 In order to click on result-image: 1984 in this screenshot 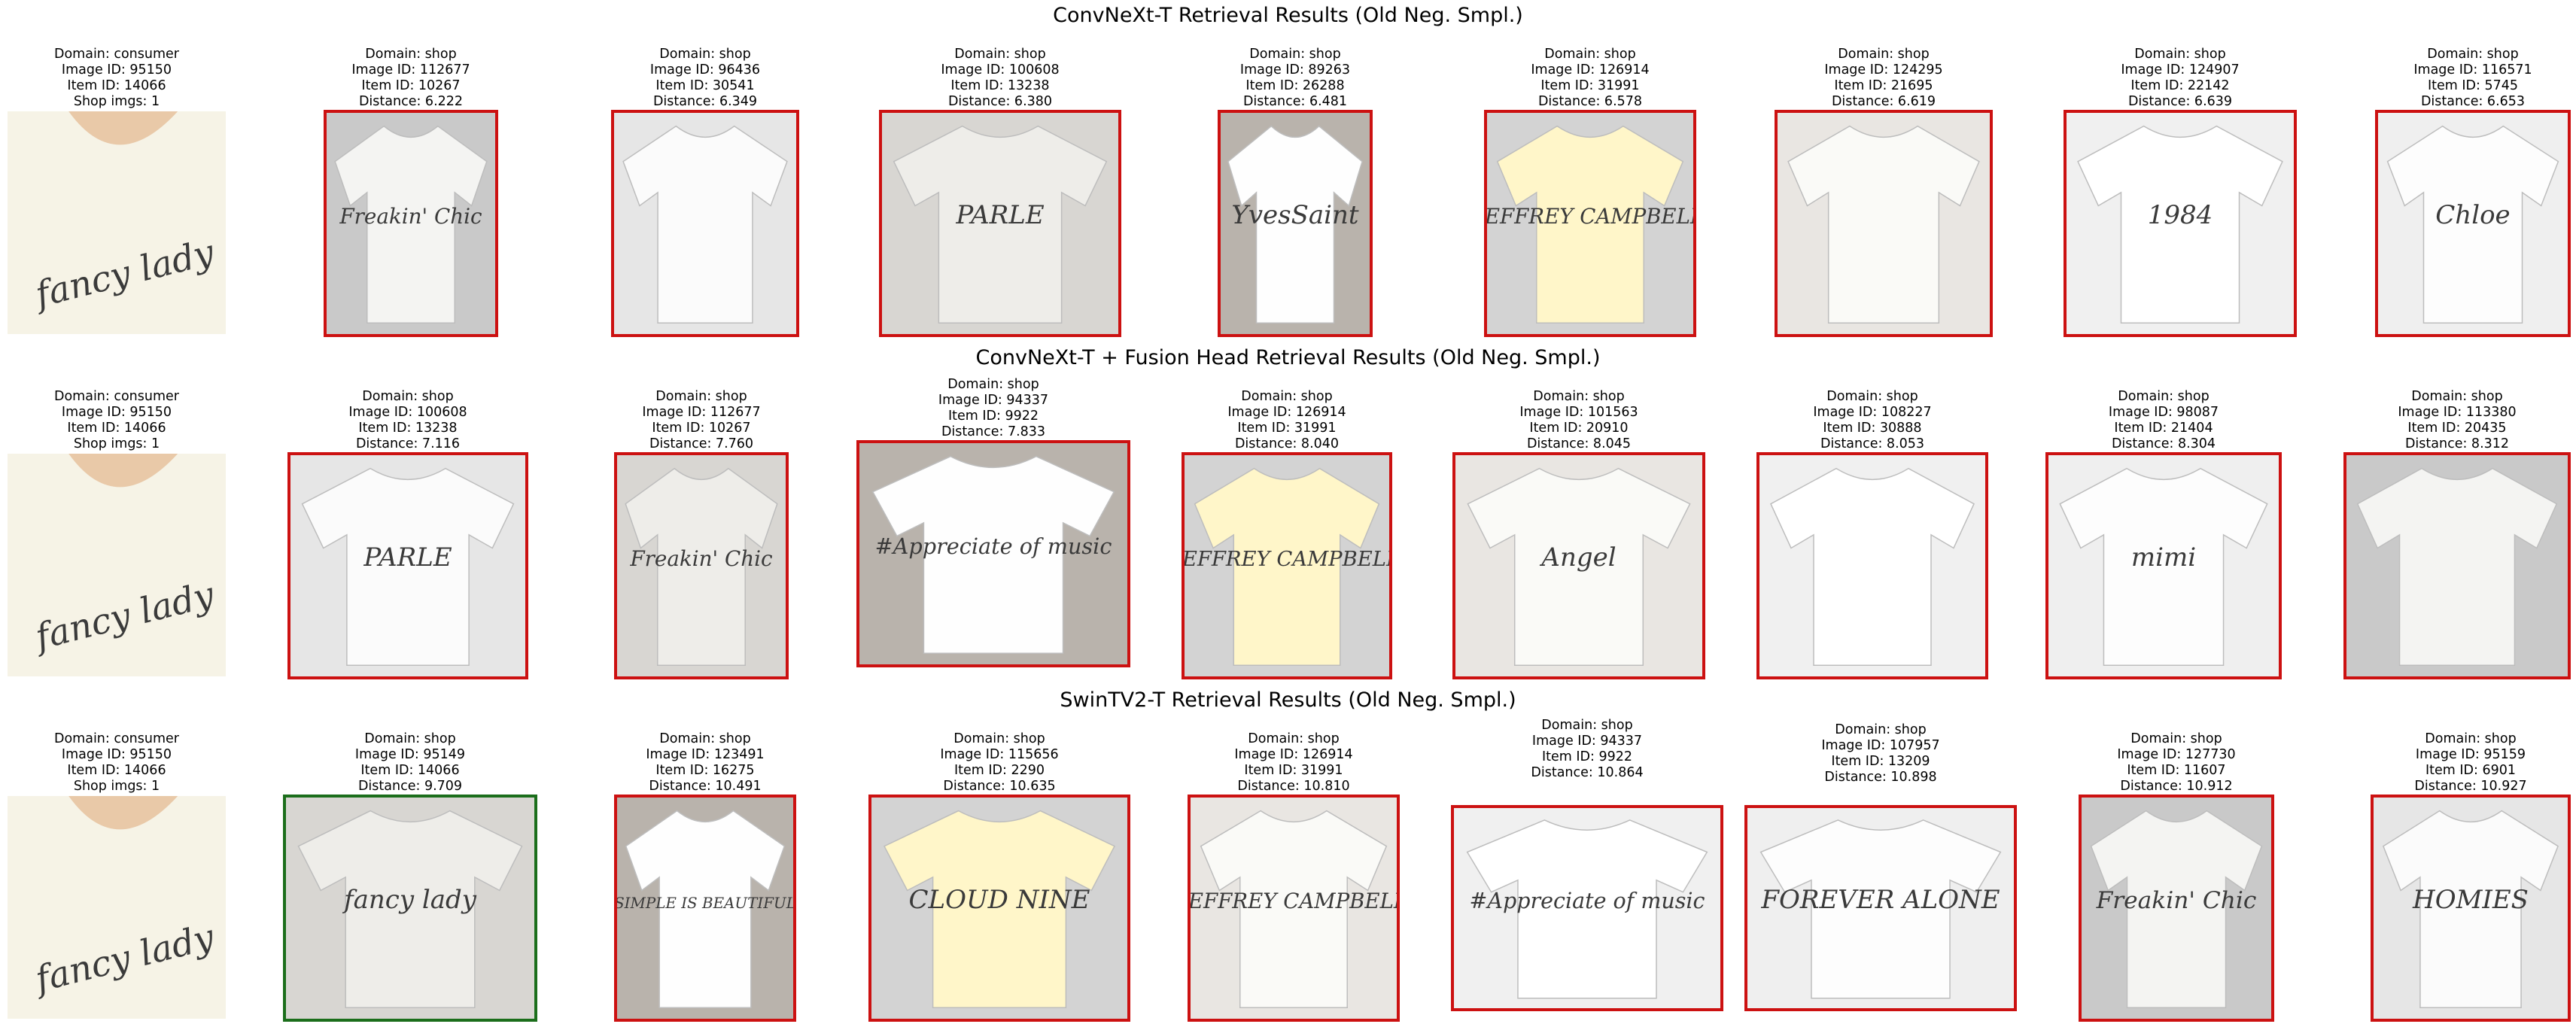, I will do `click(2180, 223)`.